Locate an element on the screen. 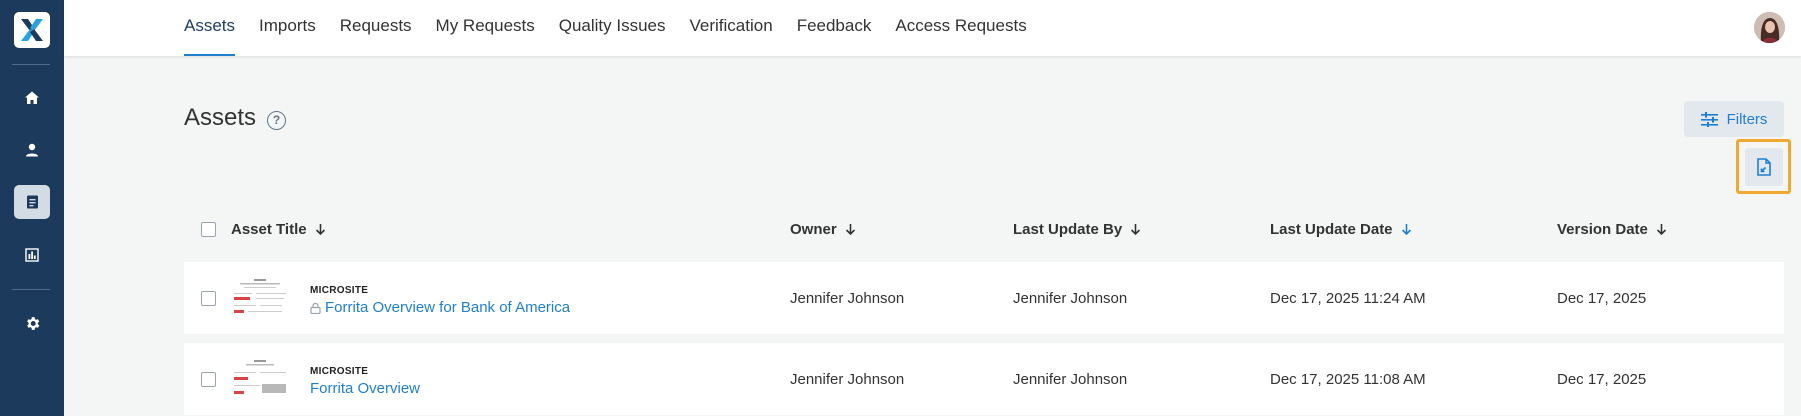 Image resolution: width=1801 pixels, height=416 pixels. updated-date-cell: Dec 17, 2025 11:24 AM is located at coordinates (1348, 298).